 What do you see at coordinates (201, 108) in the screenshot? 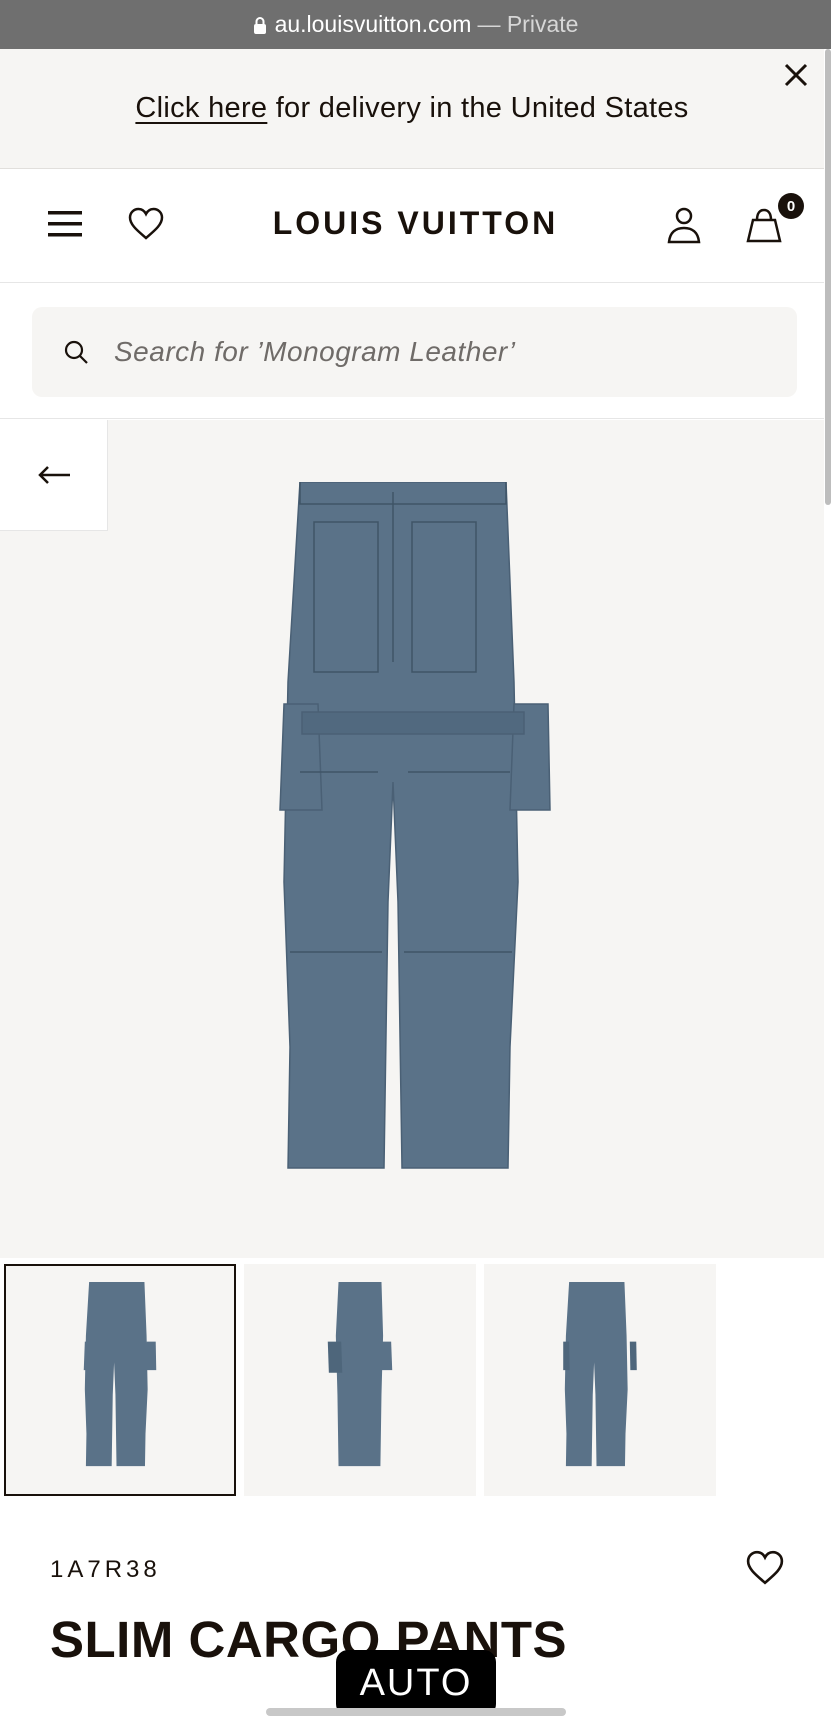
I see `delivery-link: Click here` at bounding box center [201, 108].